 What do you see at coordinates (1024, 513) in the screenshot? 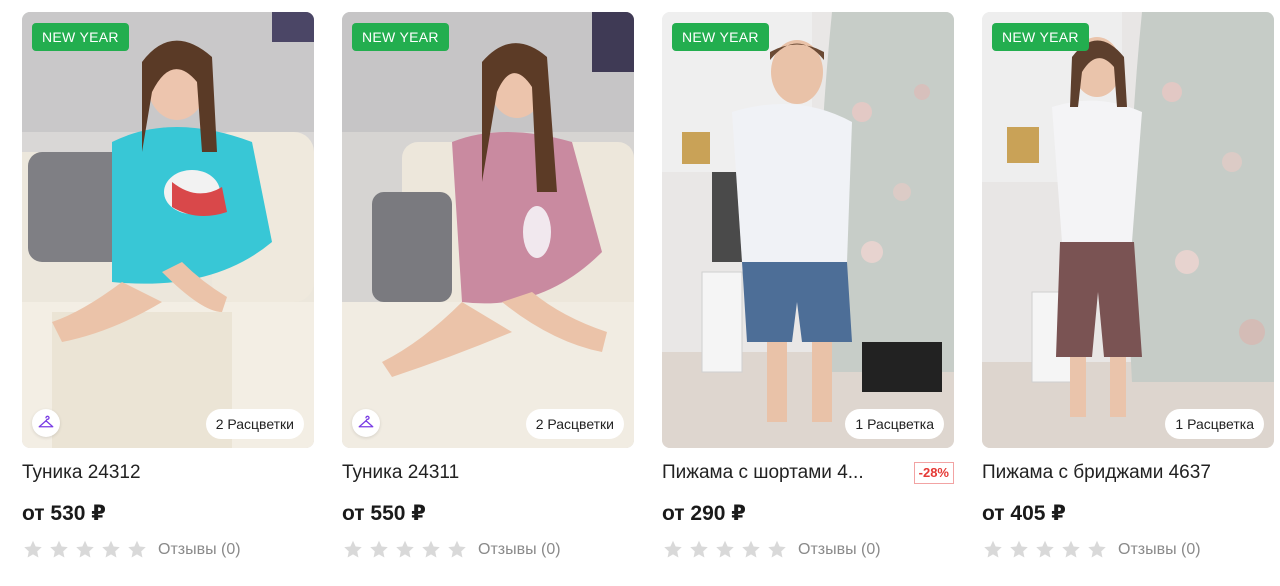
I see `product-price: от 405 ₽` at bounding box center [1024, 513].